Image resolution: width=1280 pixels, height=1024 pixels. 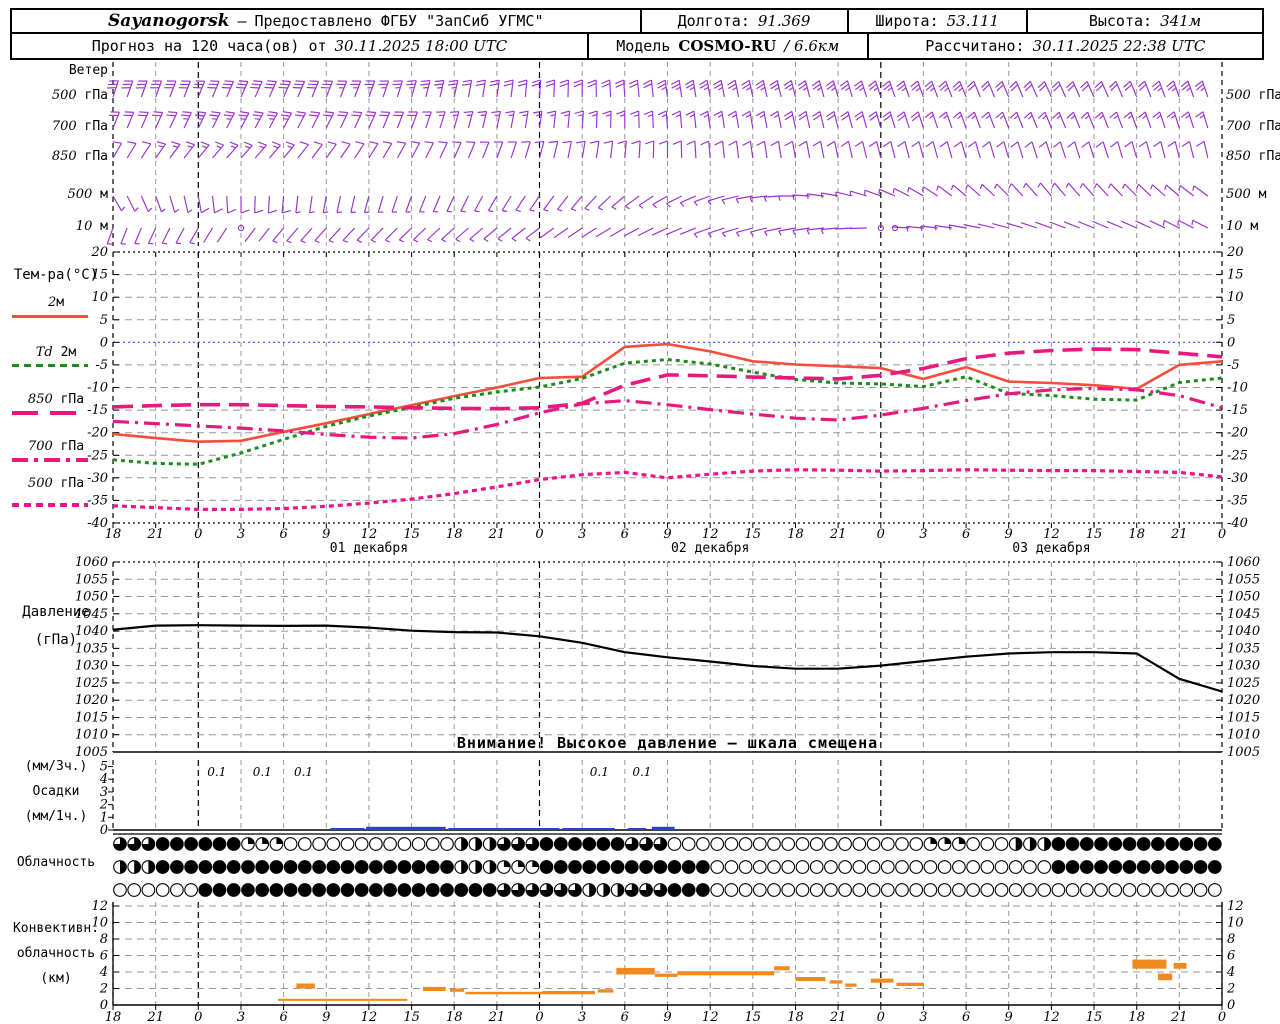 I want to click on bottom-hour-label: 3, so click(x=241, y=1017).